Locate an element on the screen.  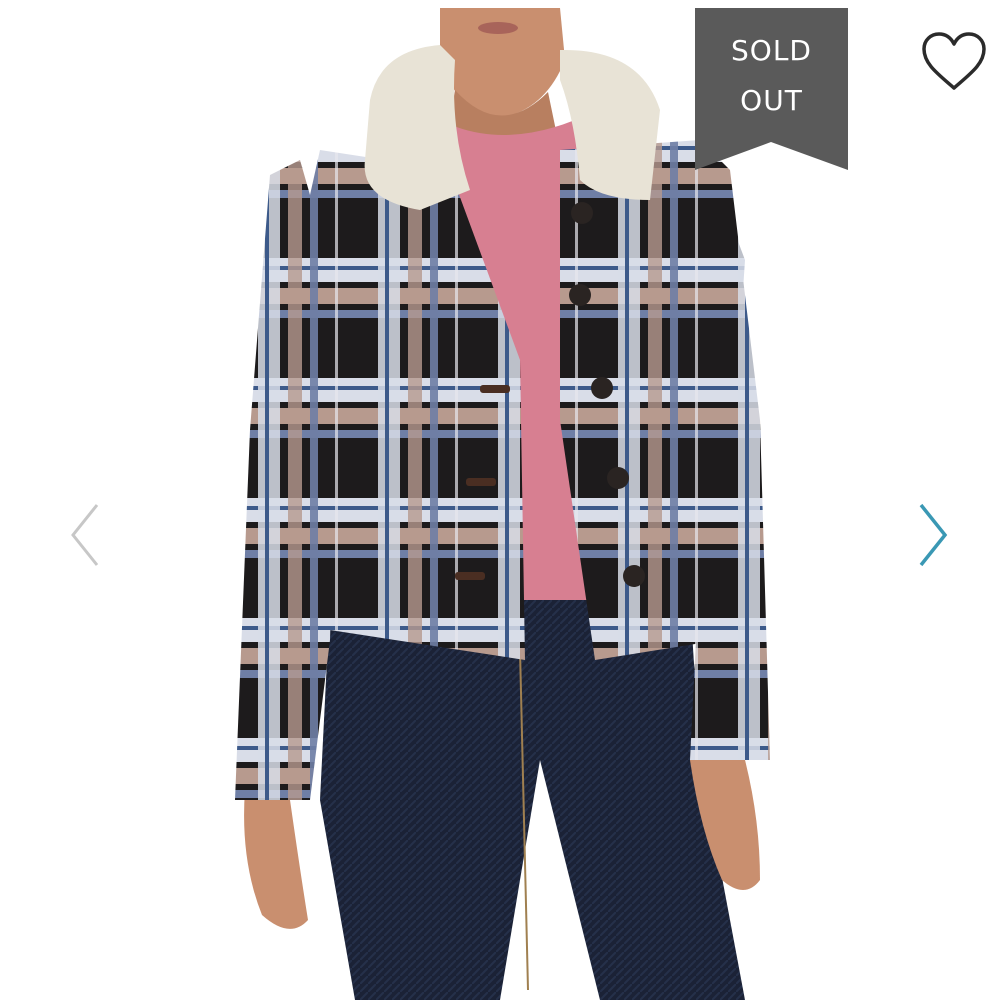
heart-outline-icon is located at coordinates (954, 61).